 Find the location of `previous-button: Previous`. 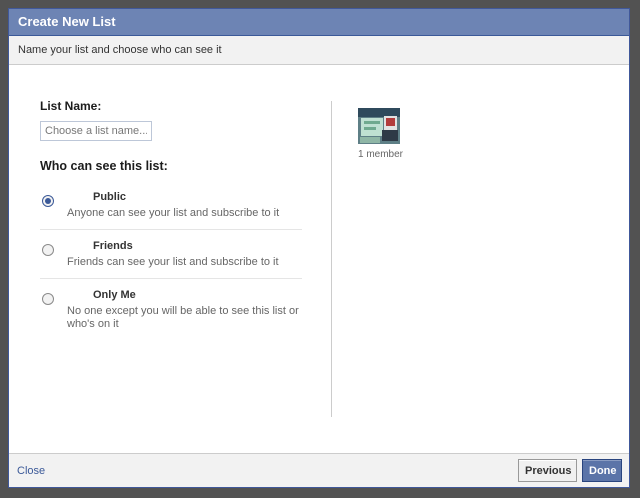

previous-button: Previous is located at coordinates (547, 470).